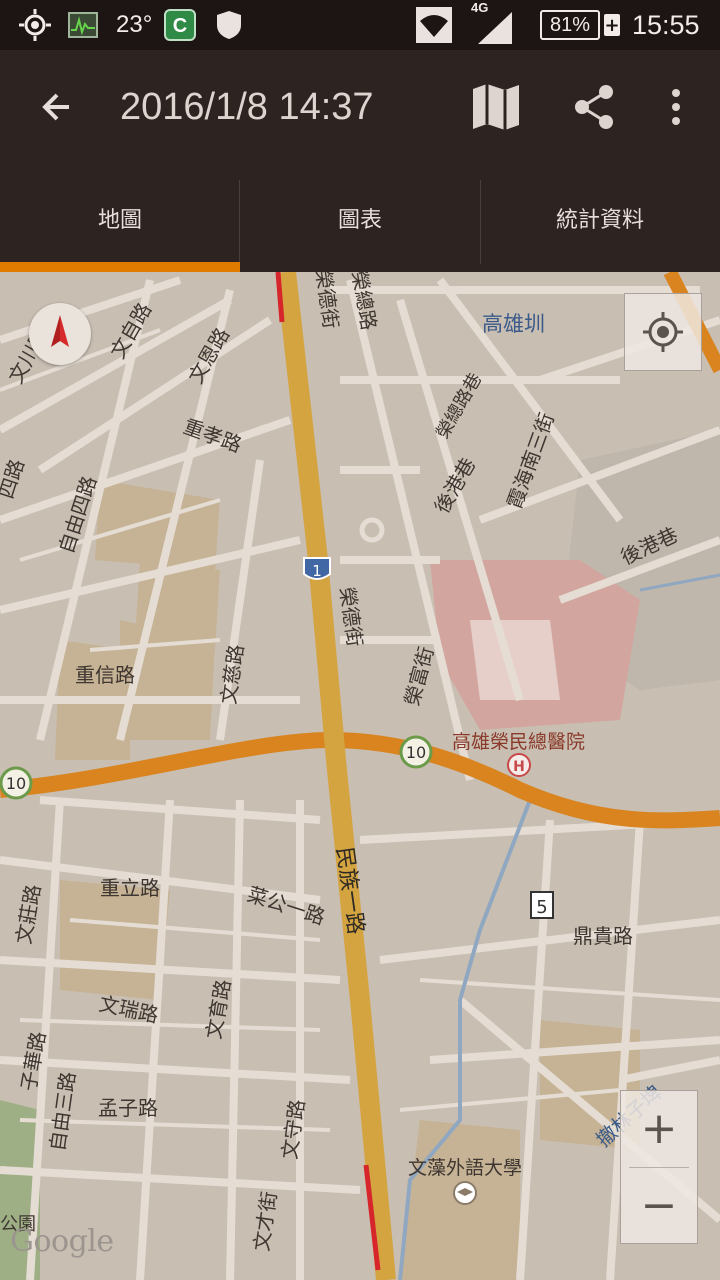  I want to click on tab-map: 地圖, so click(120, 218).